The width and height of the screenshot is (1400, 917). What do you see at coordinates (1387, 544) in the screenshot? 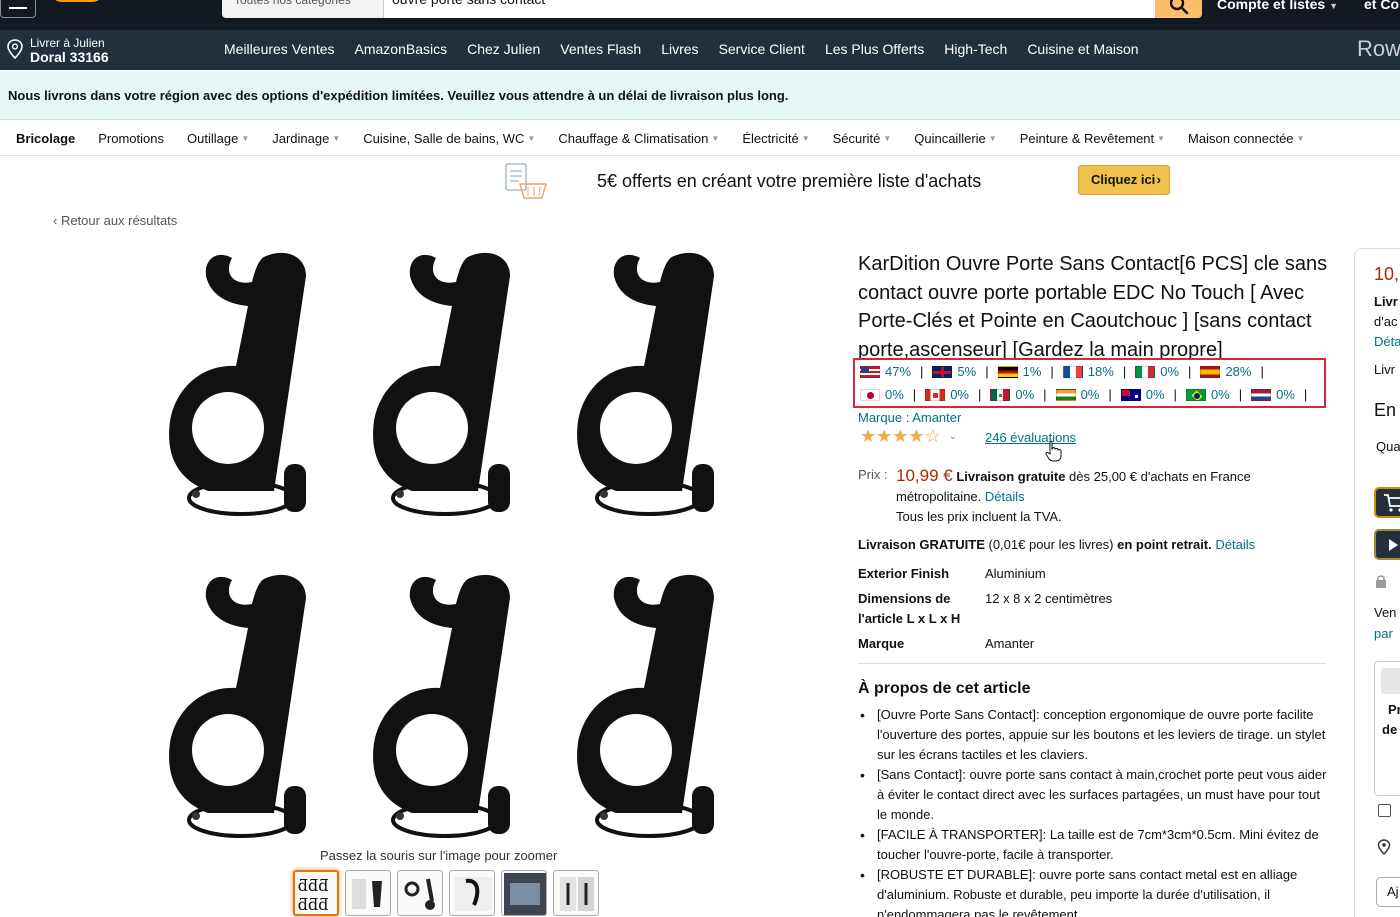
I see `buy-now-button` at bounding box center [1387, 544].